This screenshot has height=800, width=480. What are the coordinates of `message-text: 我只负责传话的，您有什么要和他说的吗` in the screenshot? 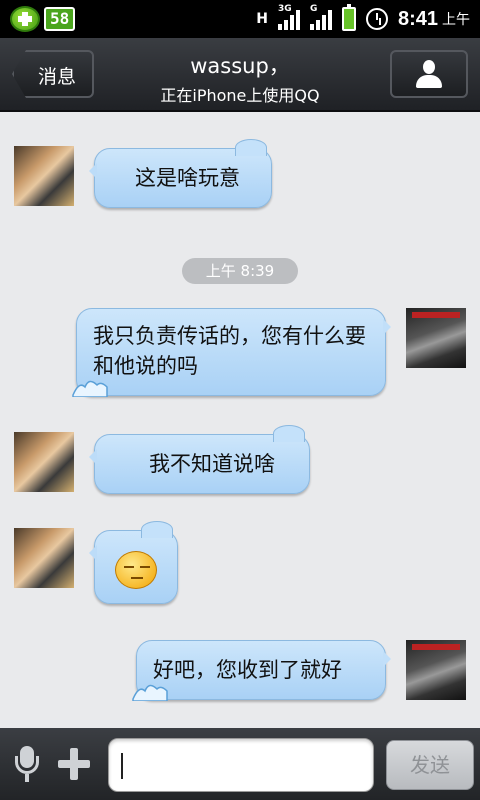 It's located at (229, 351).